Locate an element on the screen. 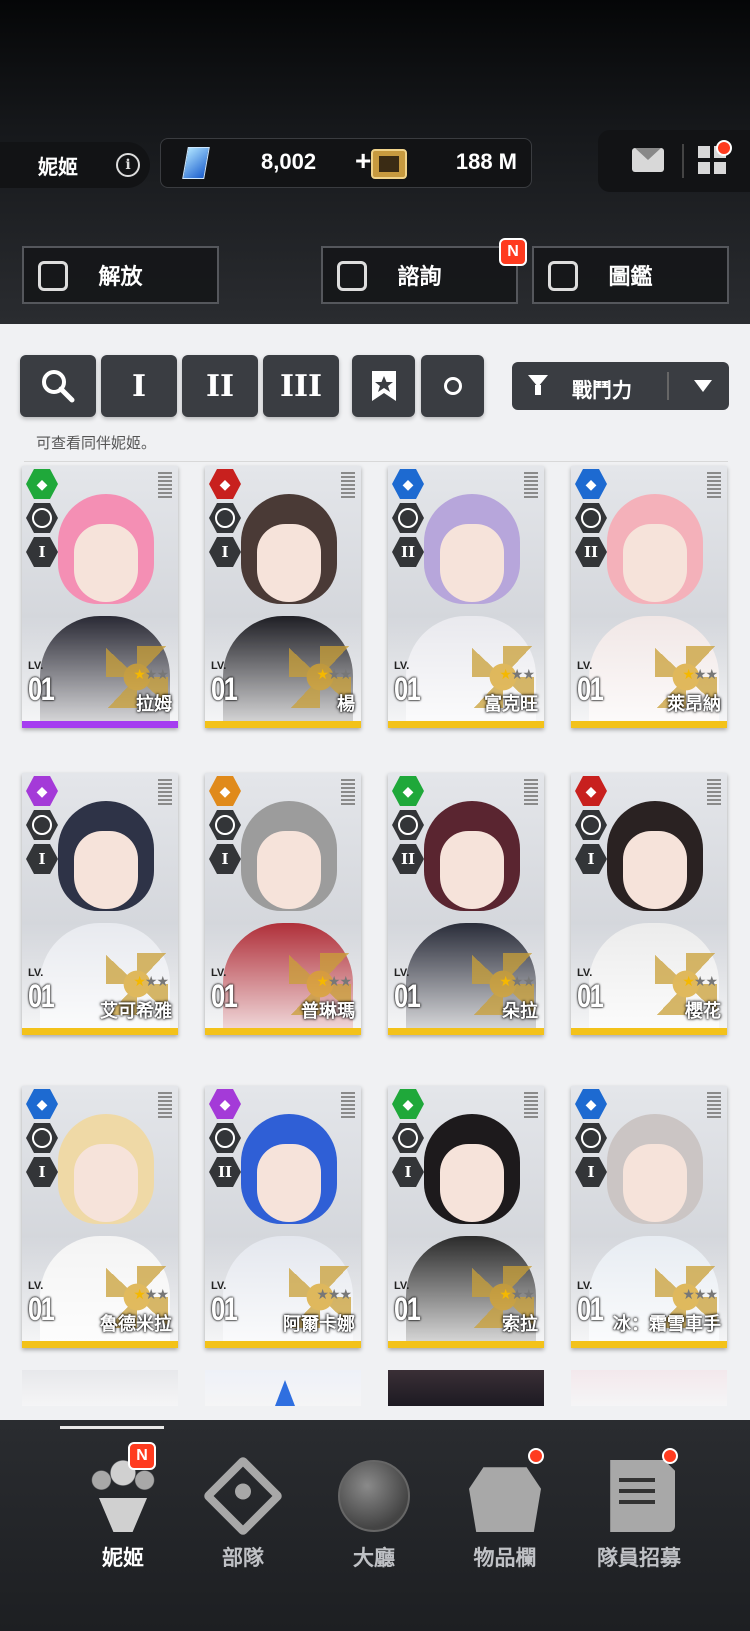  nav-label: 隊員招募 is located at coordinates (639, 1558).